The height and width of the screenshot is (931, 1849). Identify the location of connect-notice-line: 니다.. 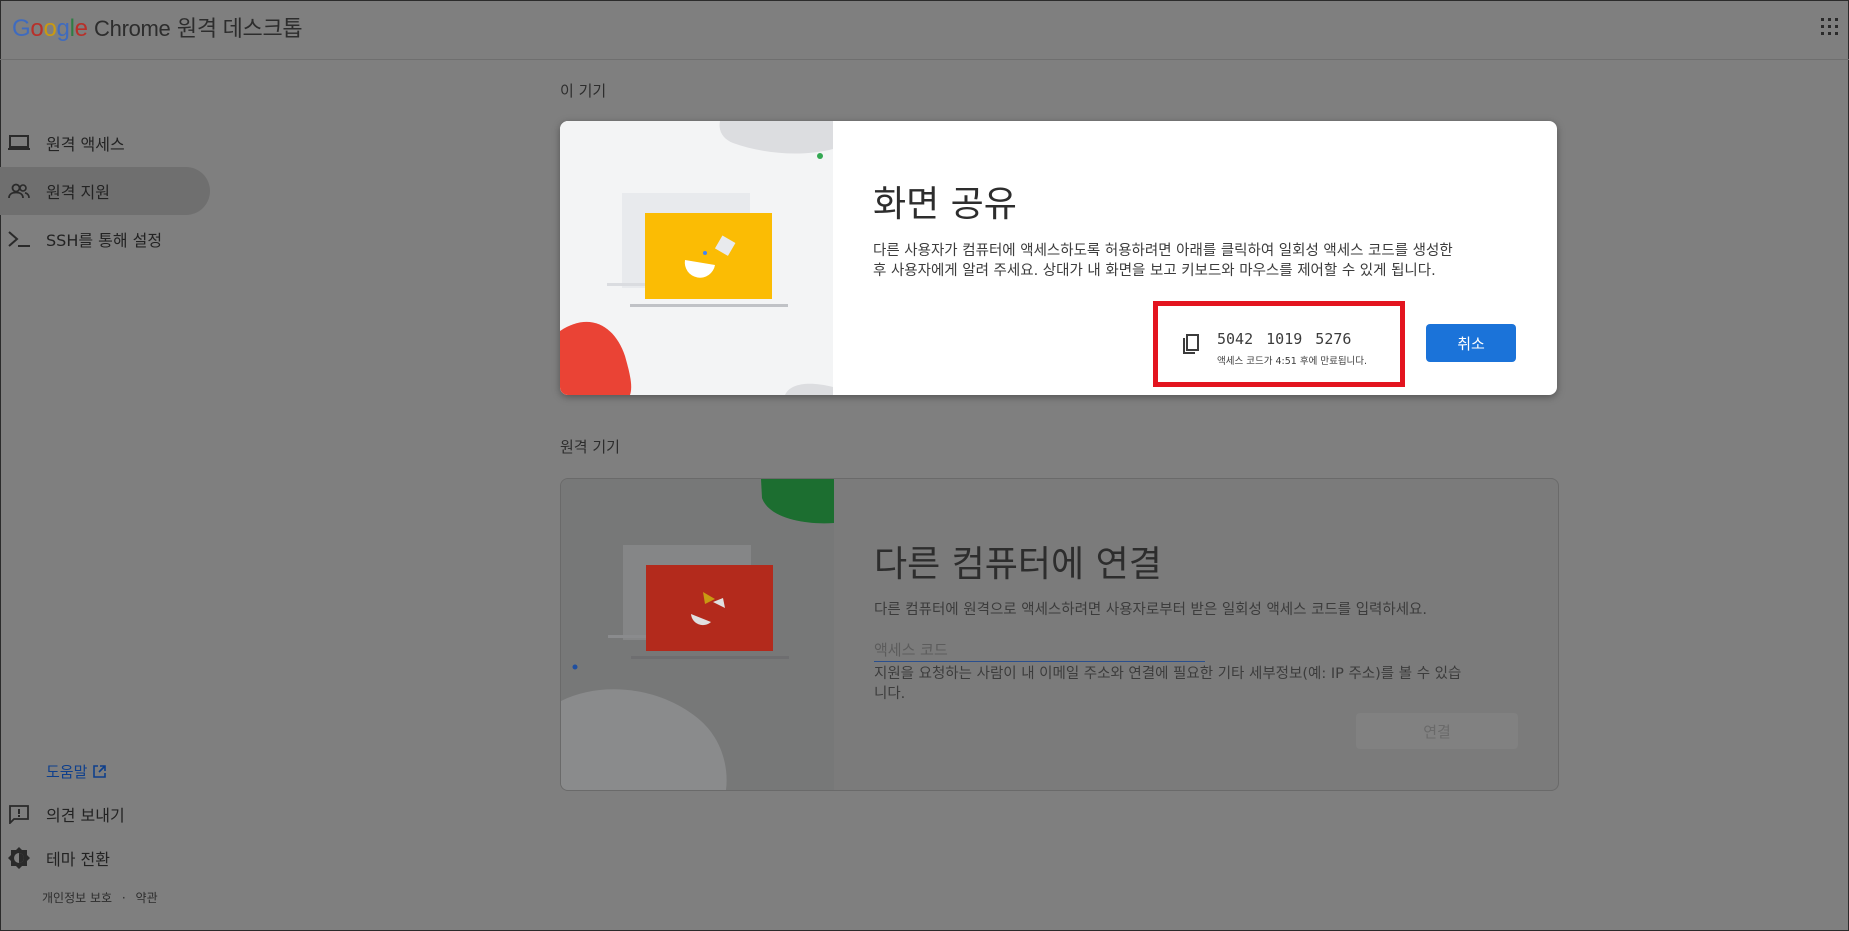
(890, 694).